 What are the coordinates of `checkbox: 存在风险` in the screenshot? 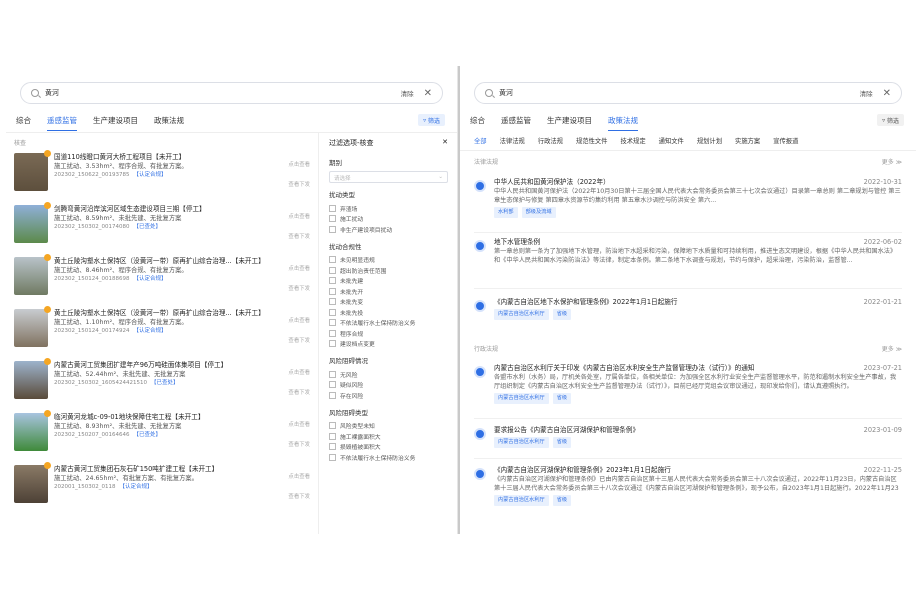 It's located at (388, 395).